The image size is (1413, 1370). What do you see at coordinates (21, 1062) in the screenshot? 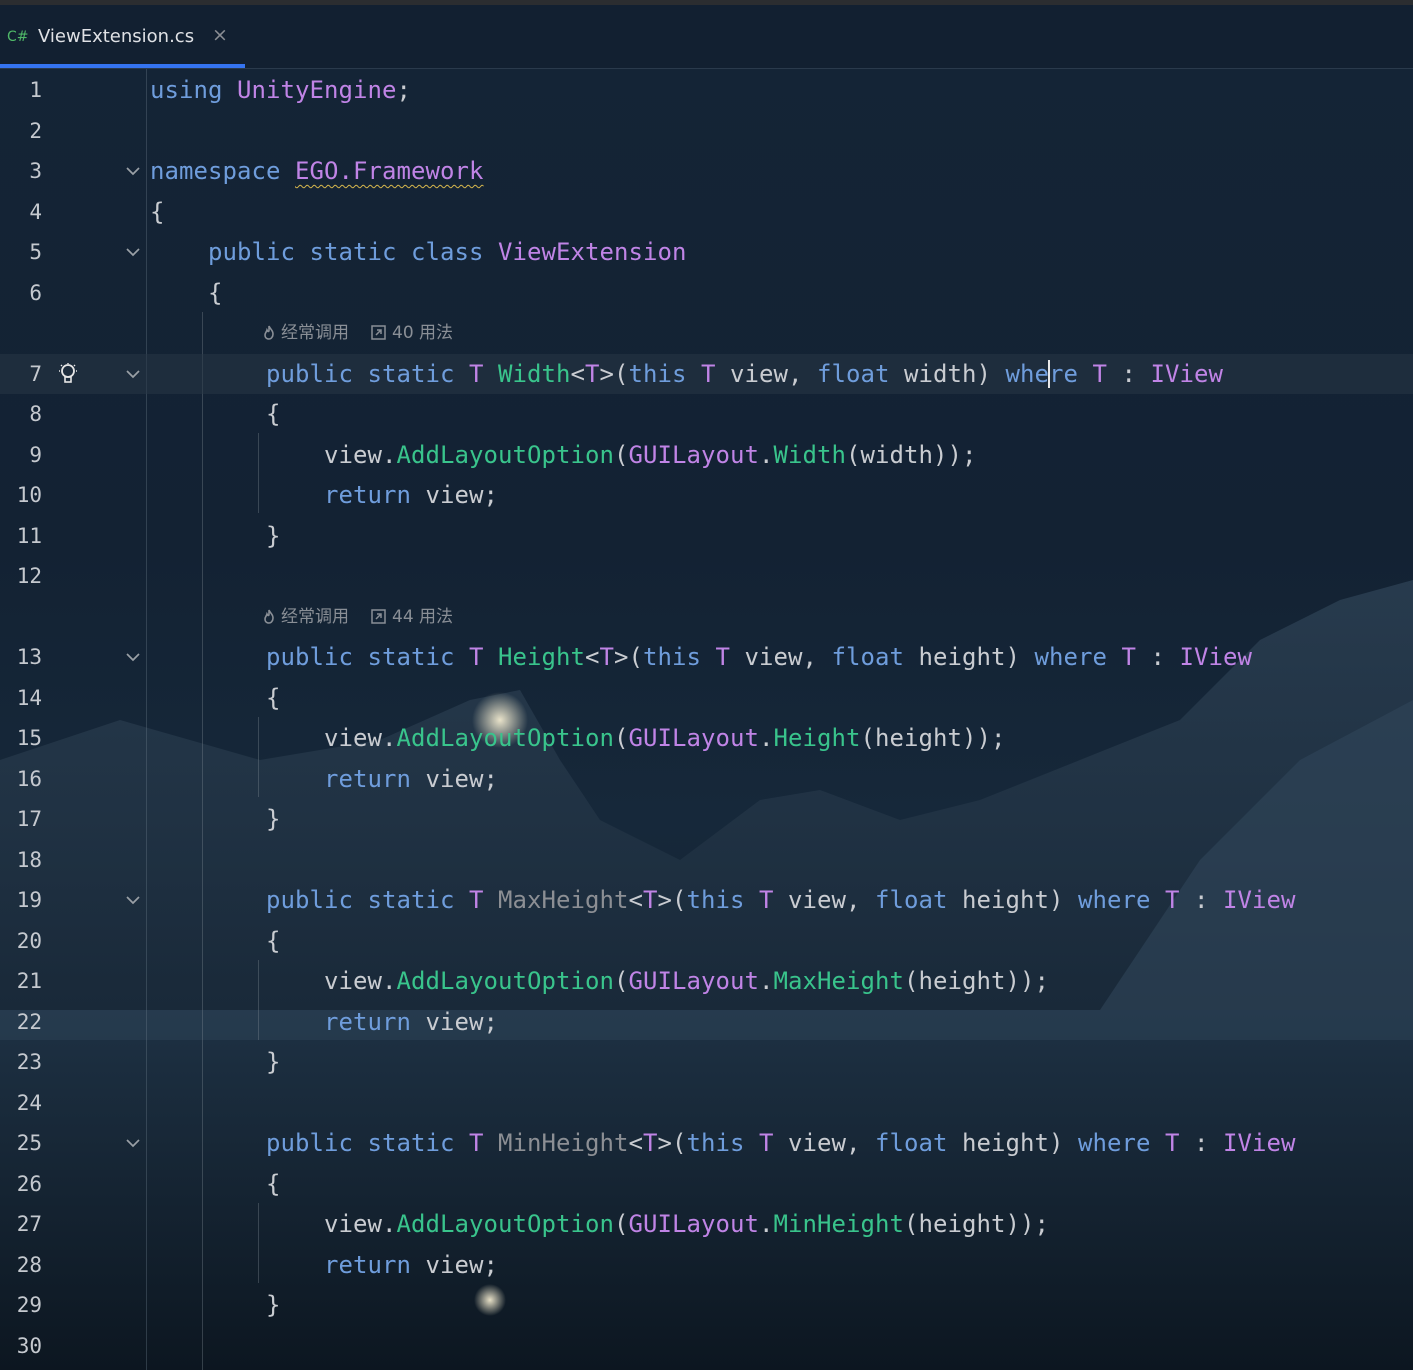
I see `line-number: 23` at bounding box center [21, 1062].